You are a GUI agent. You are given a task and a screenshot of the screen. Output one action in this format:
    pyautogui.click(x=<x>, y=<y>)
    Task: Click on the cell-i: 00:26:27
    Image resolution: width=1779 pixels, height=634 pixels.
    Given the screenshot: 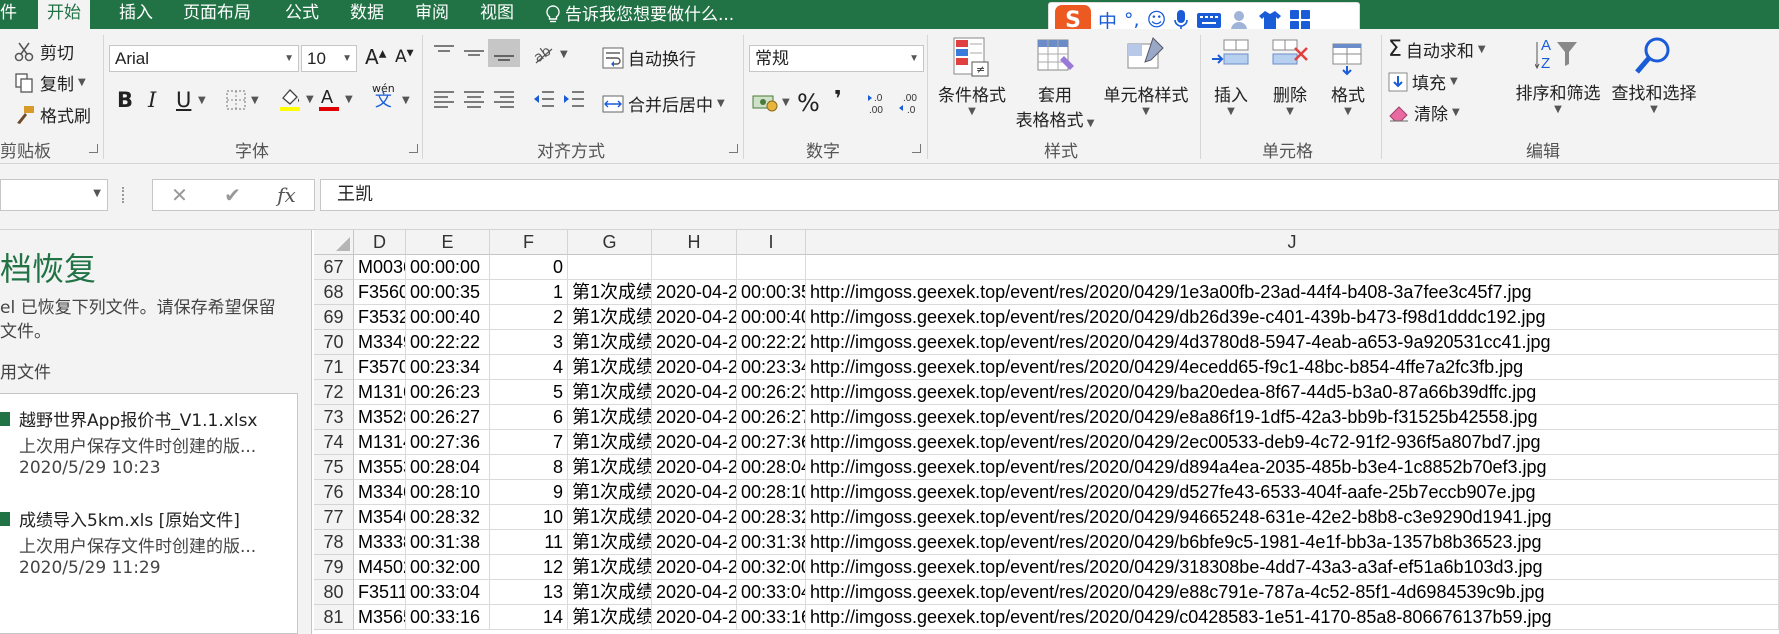 What is the action you would take?
    pyautogui.click(x=771, y=417)
    